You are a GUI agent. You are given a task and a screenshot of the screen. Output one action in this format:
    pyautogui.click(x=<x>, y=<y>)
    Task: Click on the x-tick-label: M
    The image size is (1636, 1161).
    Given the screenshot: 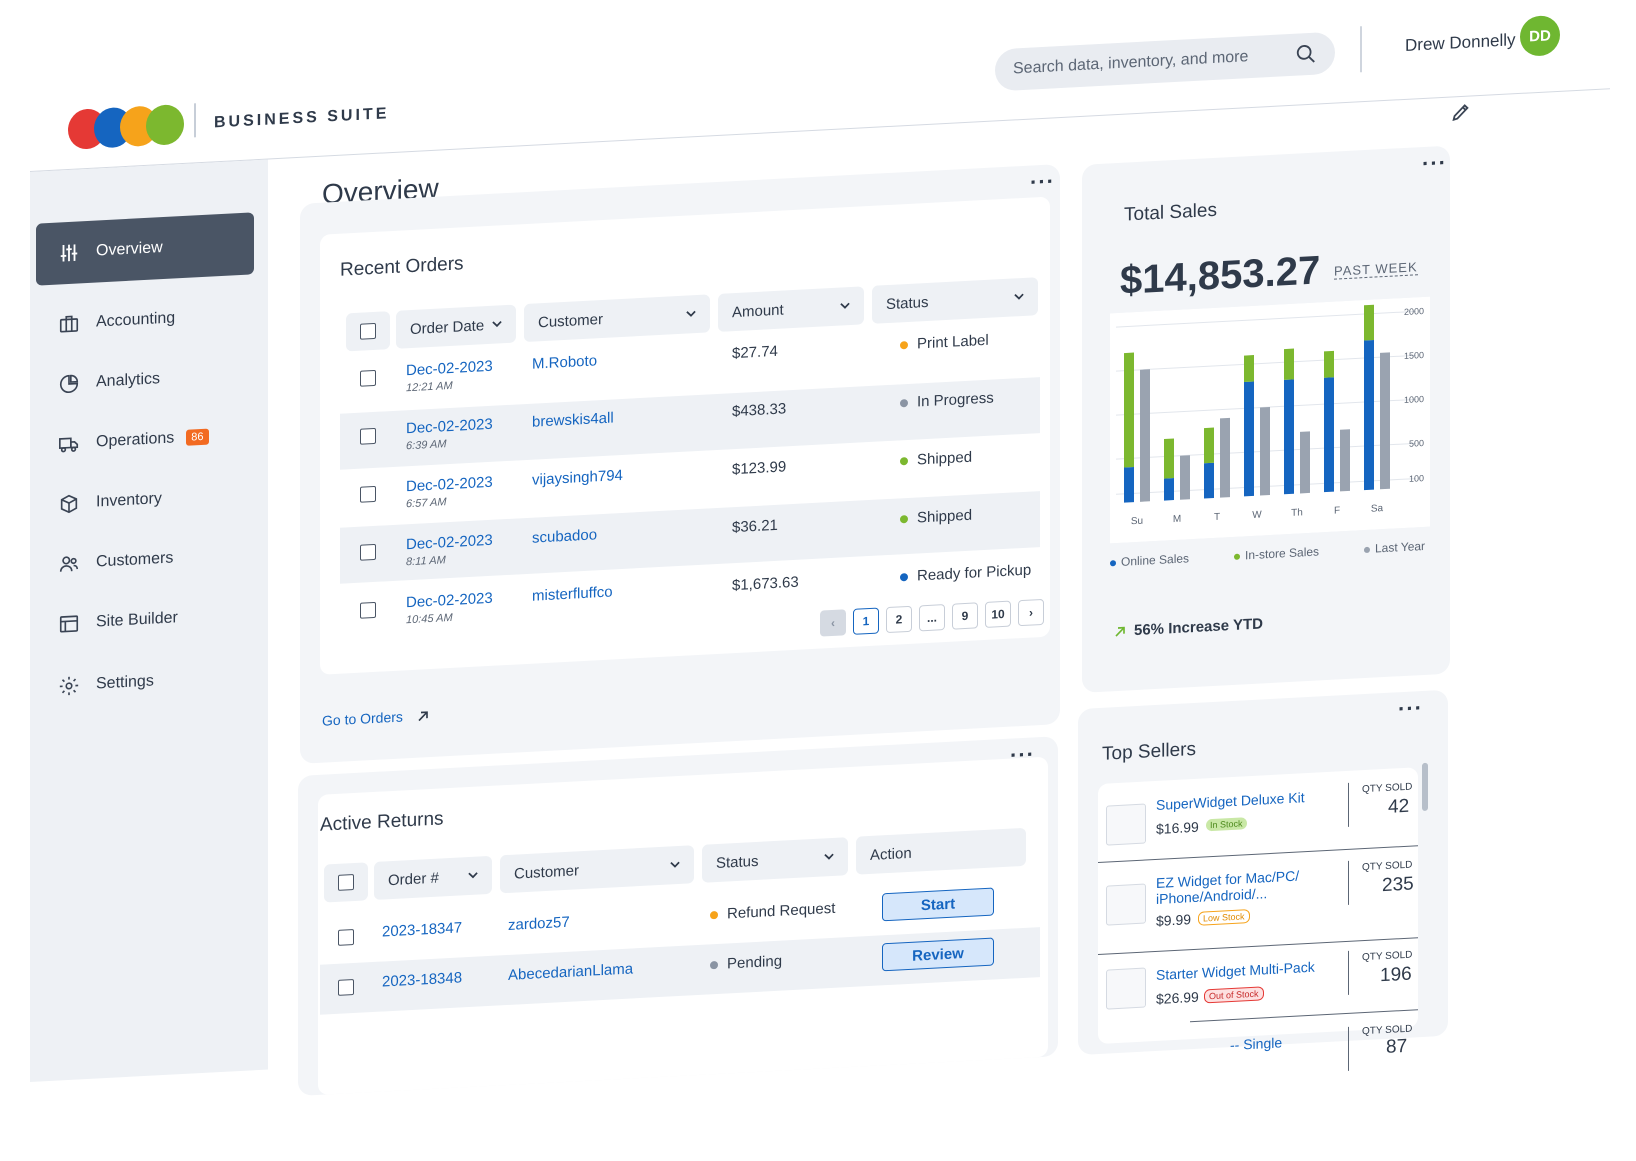 What is the action you would take?
    pyautogui.click(x=1177, y=519)
    